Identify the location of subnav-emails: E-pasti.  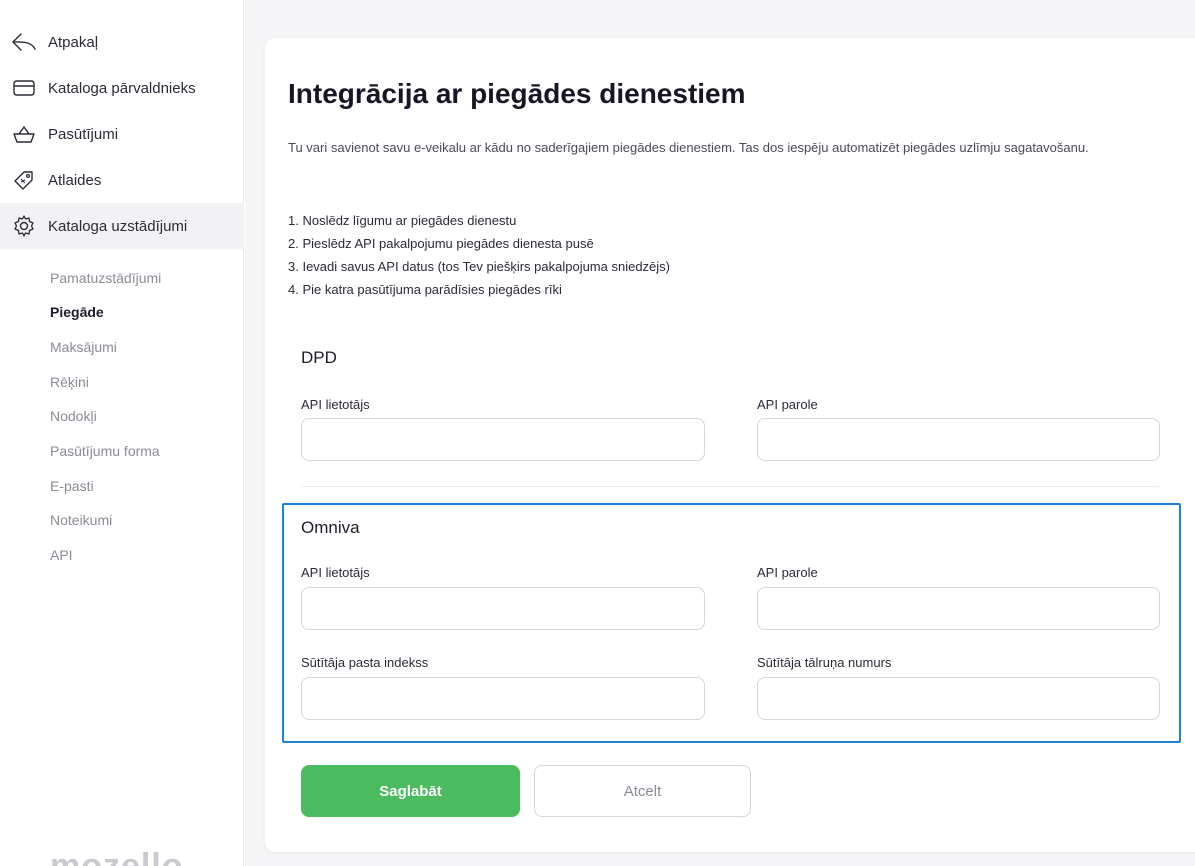
(72, 486).